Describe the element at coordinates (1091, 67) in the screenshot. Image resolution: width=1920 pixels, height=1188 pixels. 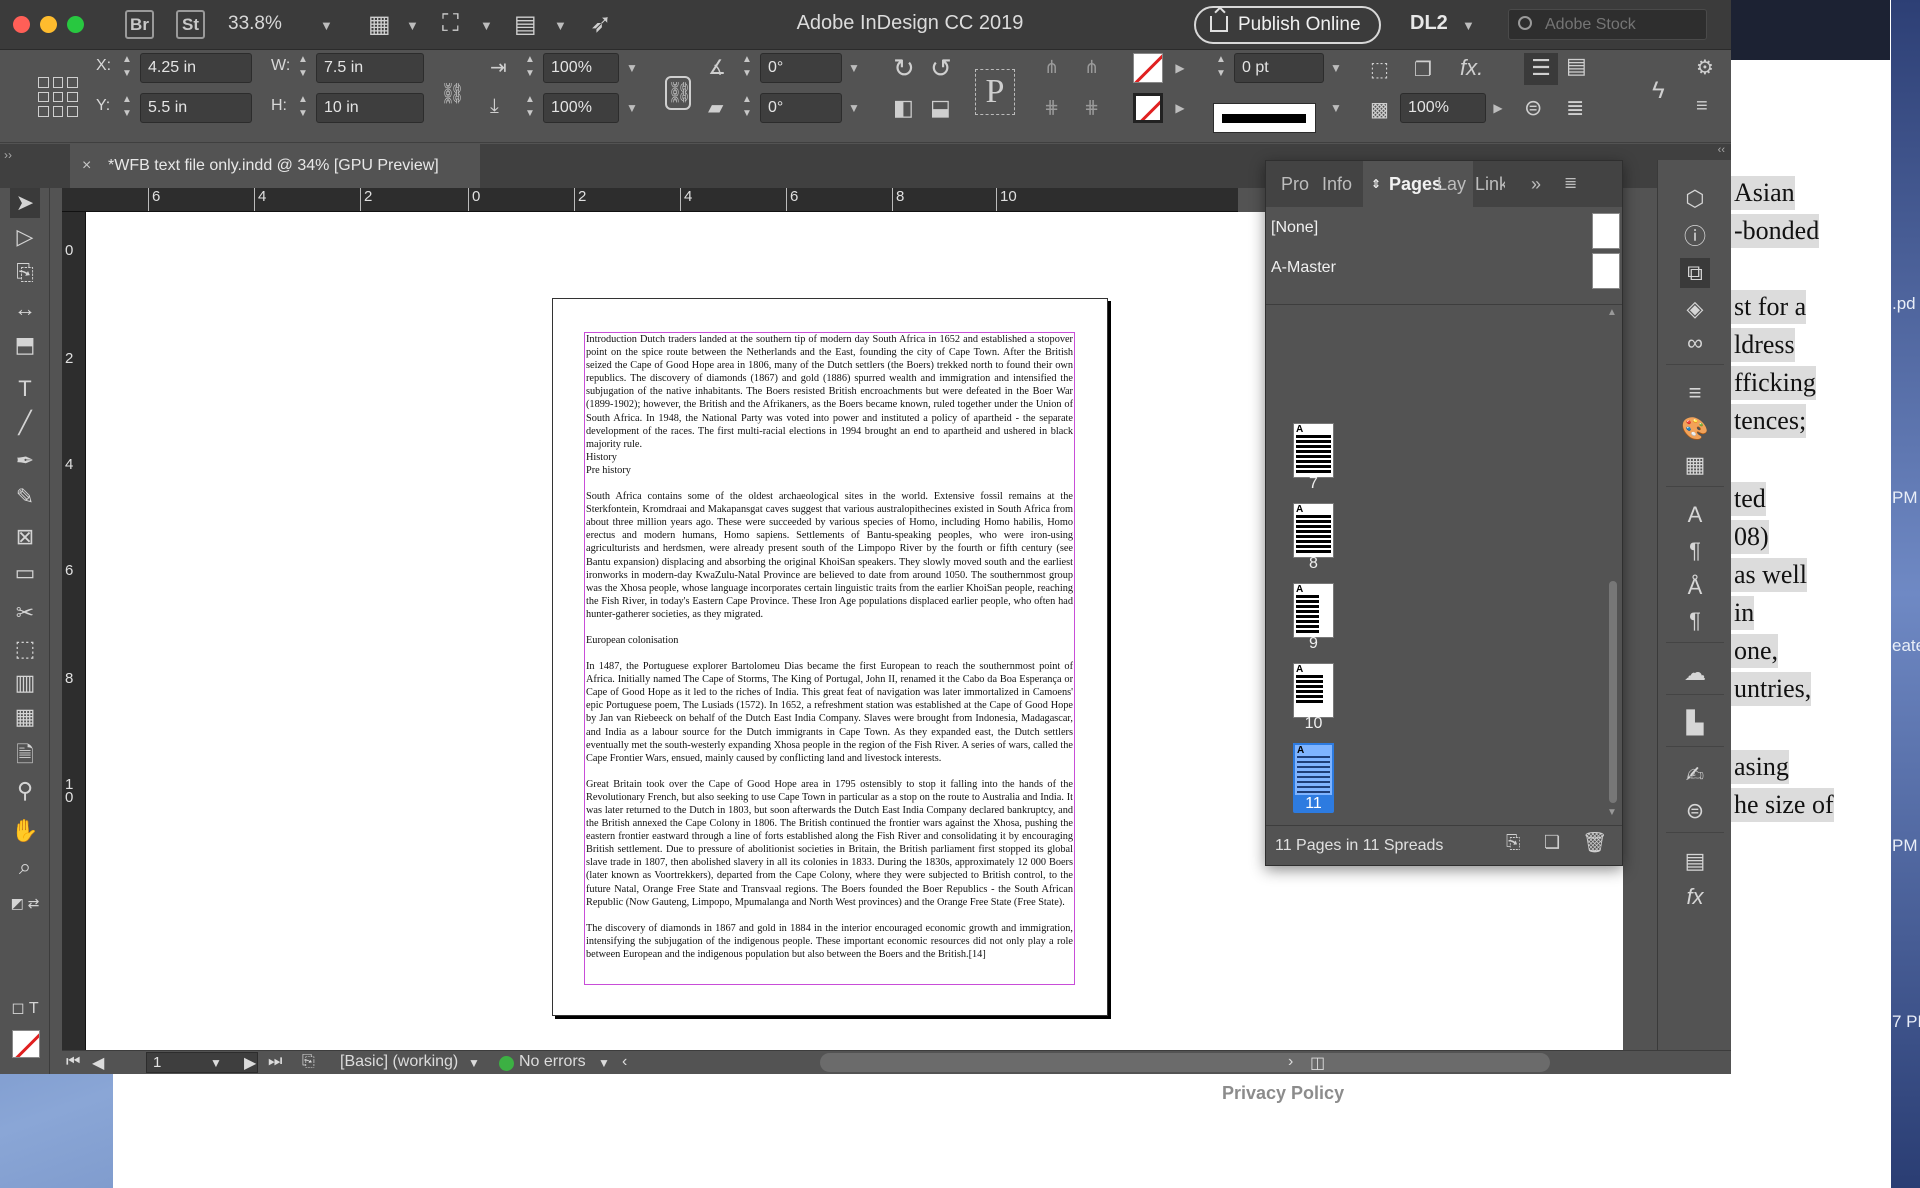
I see `select-previous-icon: ⋔` at that location.